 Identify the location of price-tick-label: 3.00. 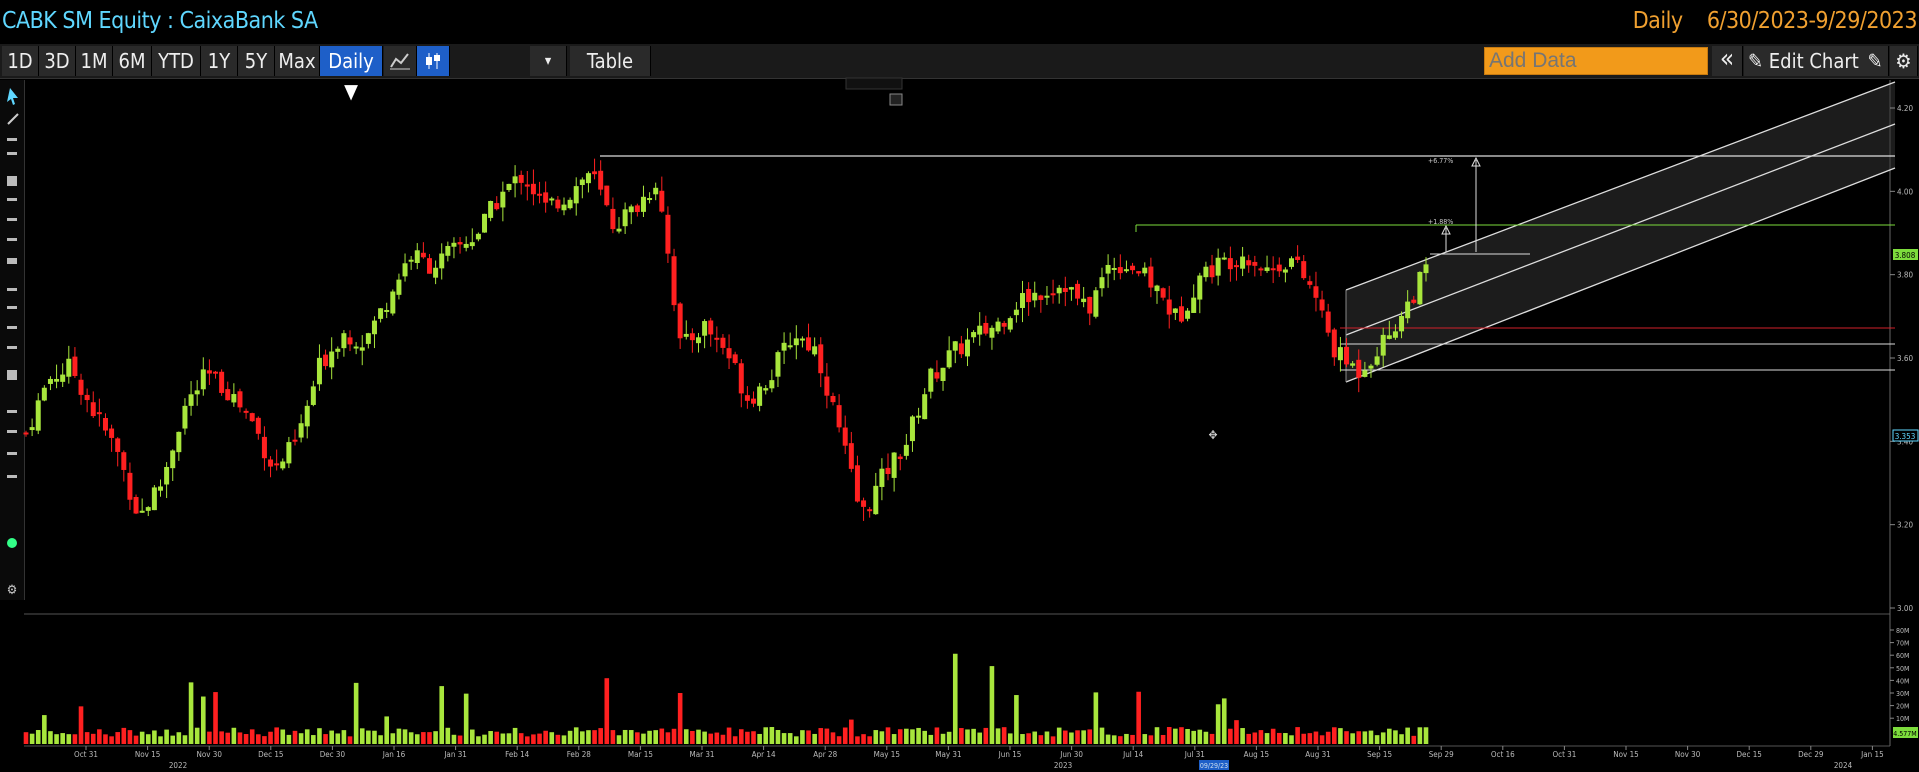
(1905, 608).